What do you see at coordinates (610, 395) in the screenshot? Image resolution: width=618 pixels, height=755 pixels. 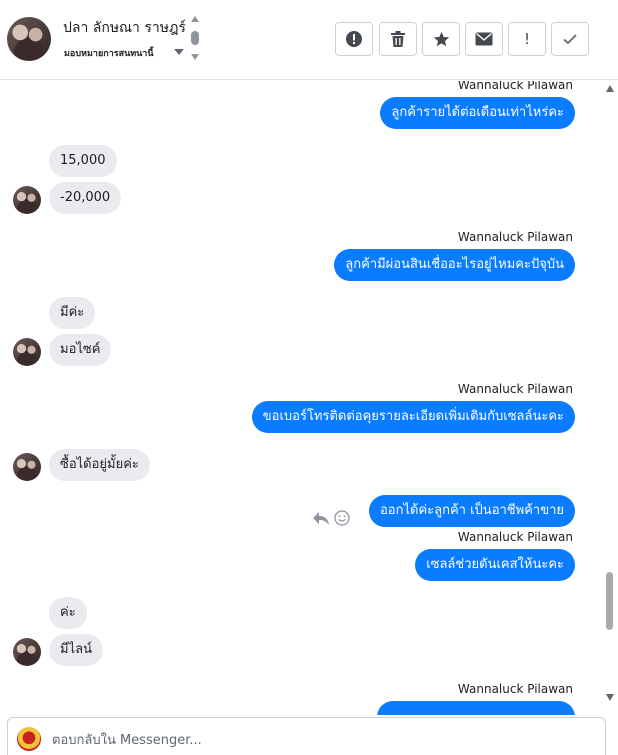 I see `thread-scrollbar` at bounding box center [610, 395].